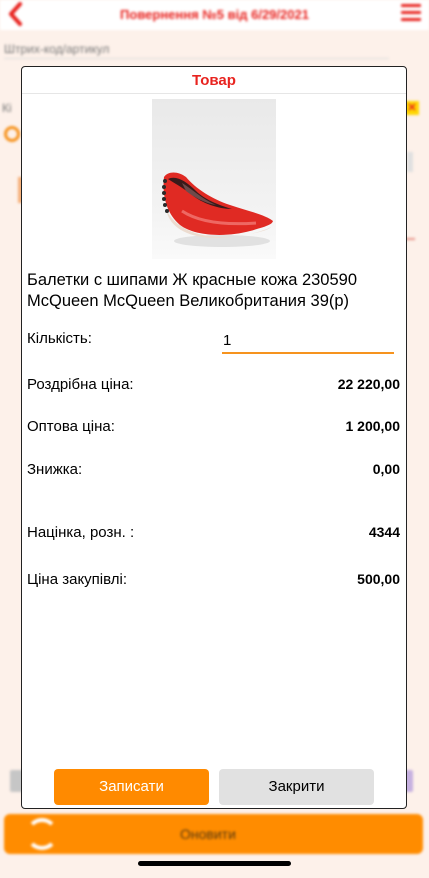 The width and height of the screenshot is (429, 878). I want to click on header-title: Повернення №5 від 6/29/2021, so click(214, 14).